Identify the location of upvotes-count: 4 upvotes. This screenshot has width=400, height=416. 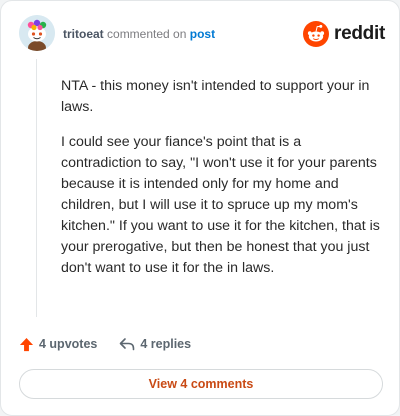
(68, 344).